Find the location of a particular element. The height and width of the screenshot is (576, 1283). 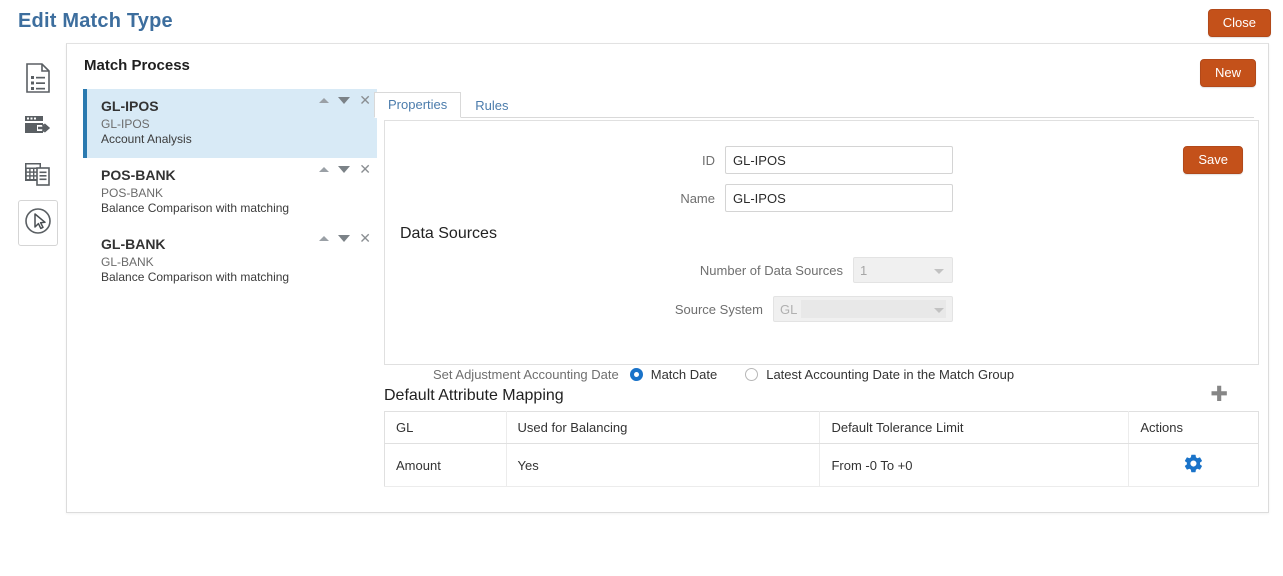

cell-actions is located at coordinates (1193, 465).